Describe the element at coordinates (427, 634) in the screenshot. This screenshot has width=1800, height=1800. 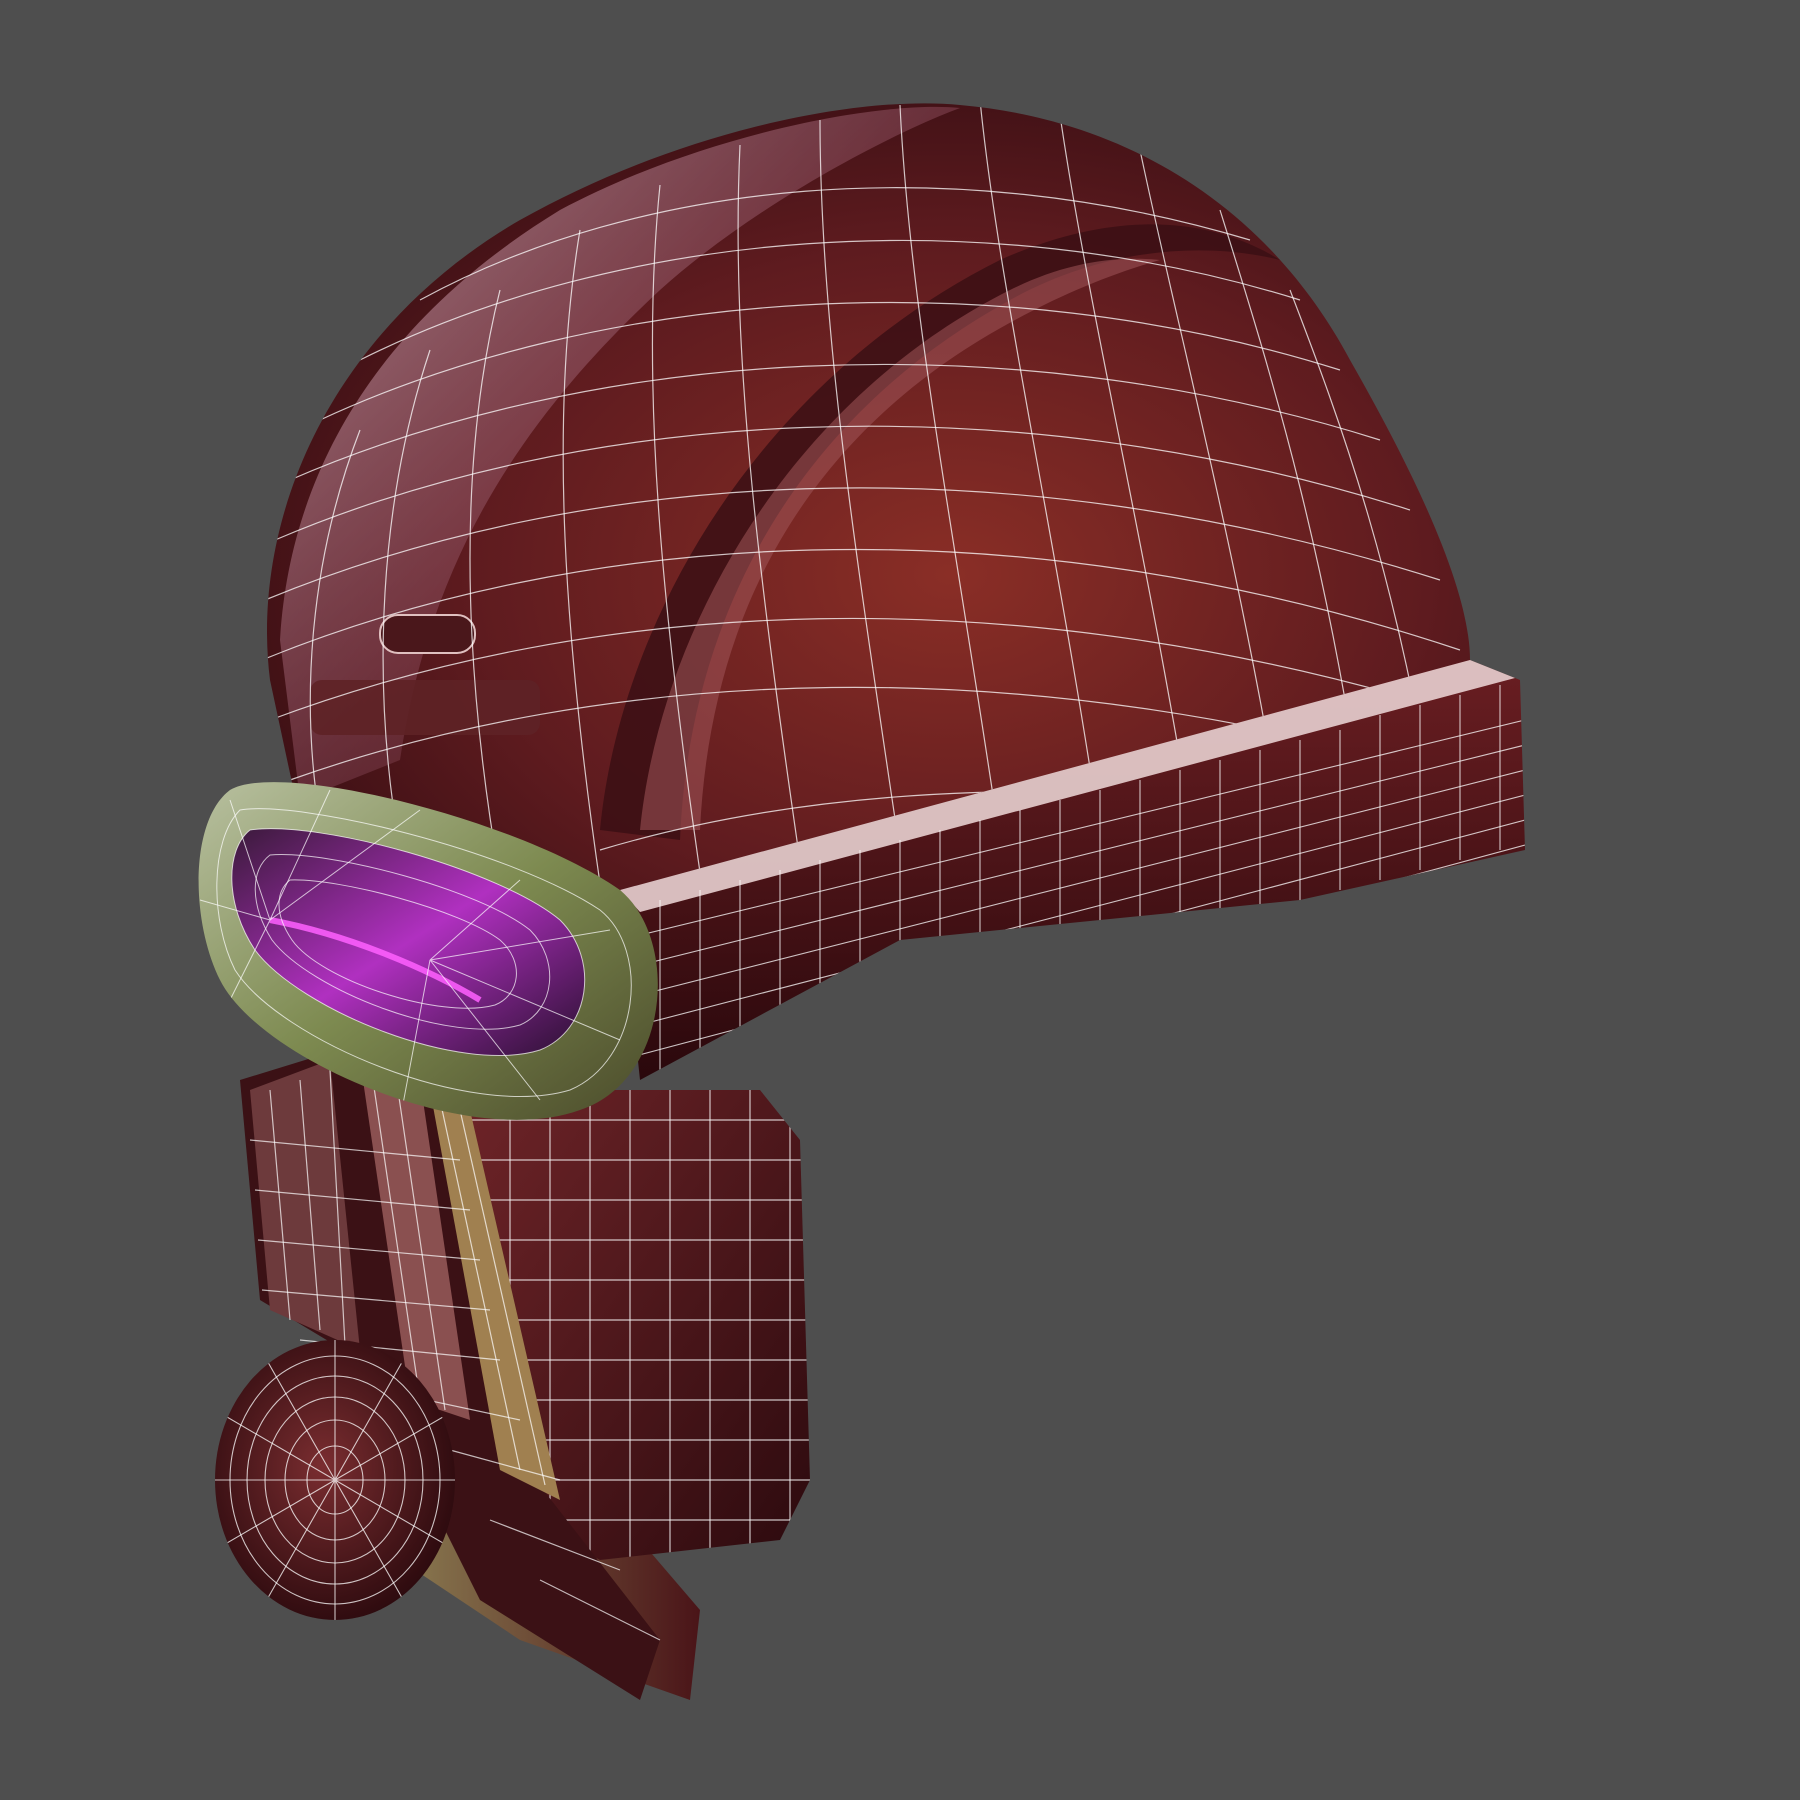
I see `vent-slot` at that location.